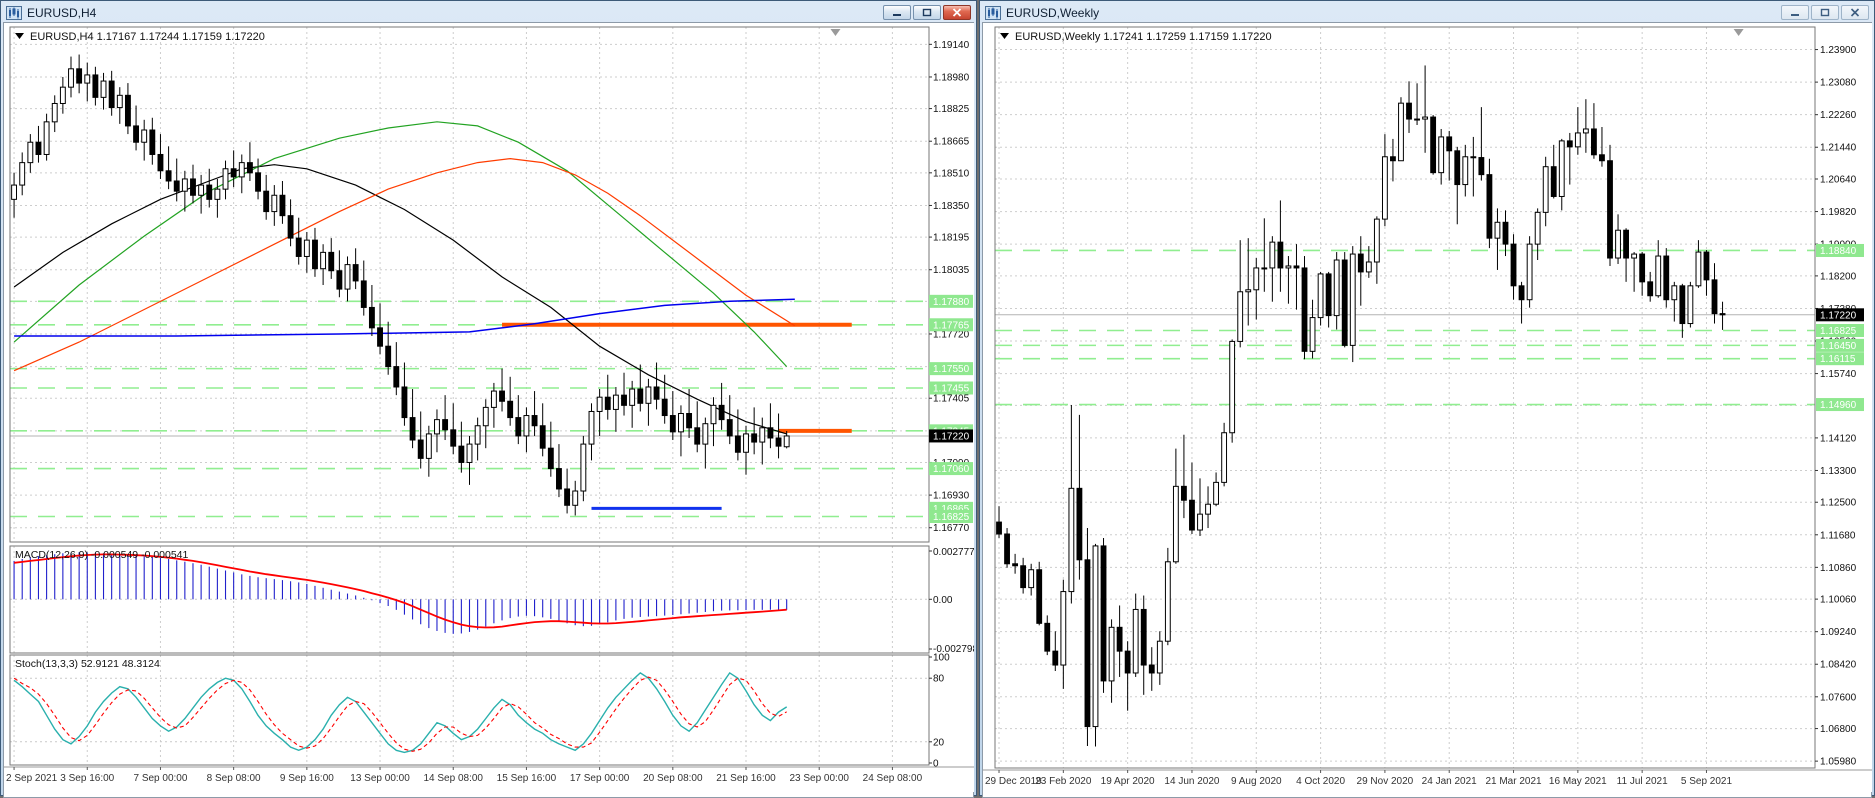 The height and width of the screenshot is (798, 1875). I want to click on svg-text: 9 Aug 2020, so click(1256, 781).